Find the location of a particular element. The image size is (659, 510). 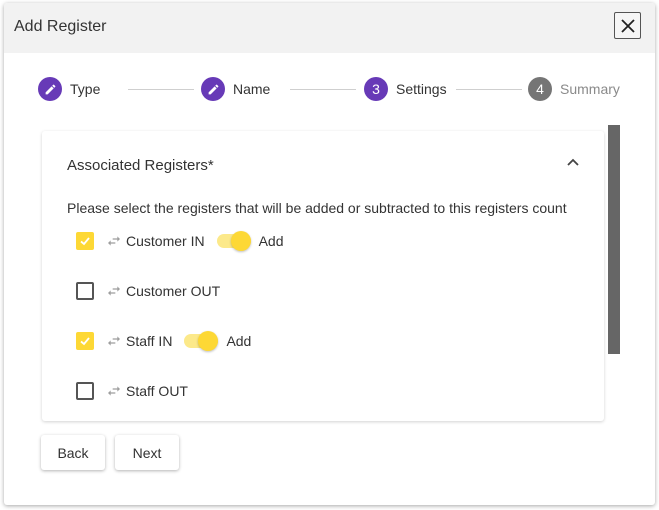

step-name: Name is located at coordinates (235, 89).